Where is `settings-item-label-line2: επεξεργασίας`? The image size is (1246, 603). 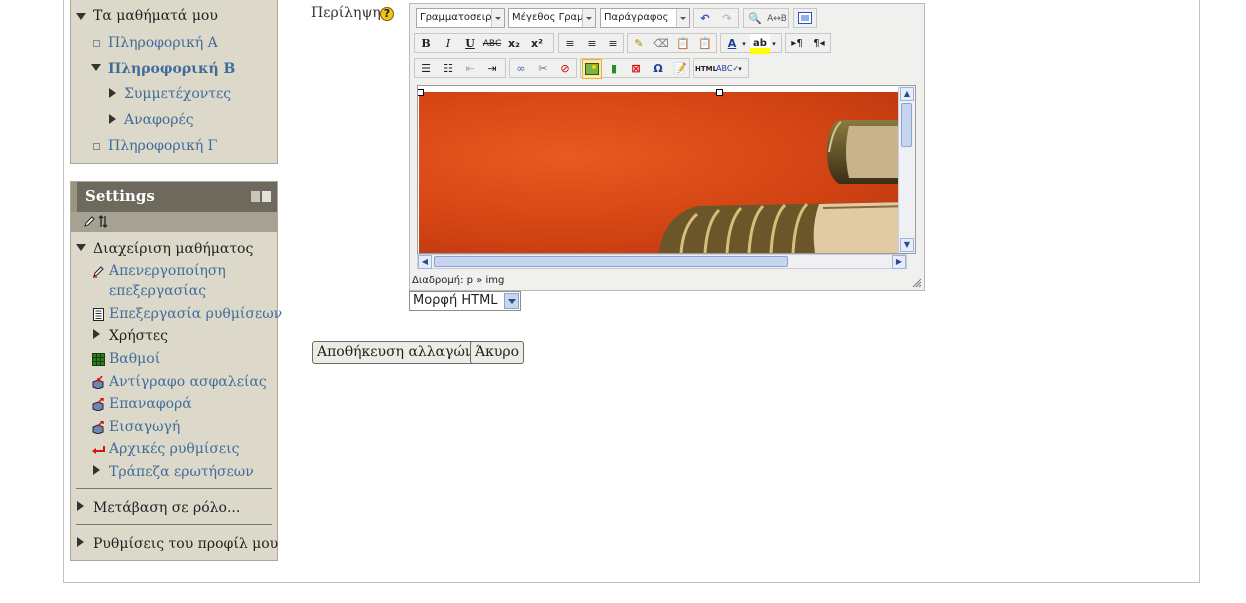
settings-item-label-line2: επεξεργασίας is located at coordinates (158, 291).